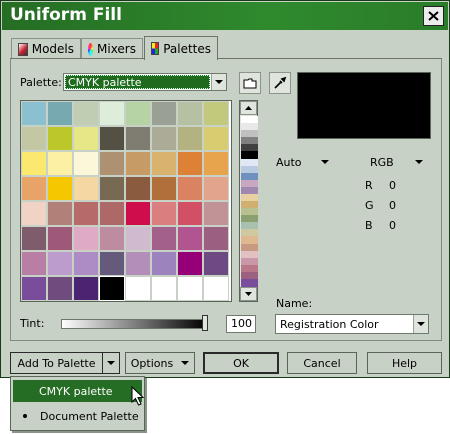 The height and width of the screenshot is (434, 450). What do you see at coordinates (23, 49) in the screenshot?
I see `models-icon` at bounding box center [23, 49].